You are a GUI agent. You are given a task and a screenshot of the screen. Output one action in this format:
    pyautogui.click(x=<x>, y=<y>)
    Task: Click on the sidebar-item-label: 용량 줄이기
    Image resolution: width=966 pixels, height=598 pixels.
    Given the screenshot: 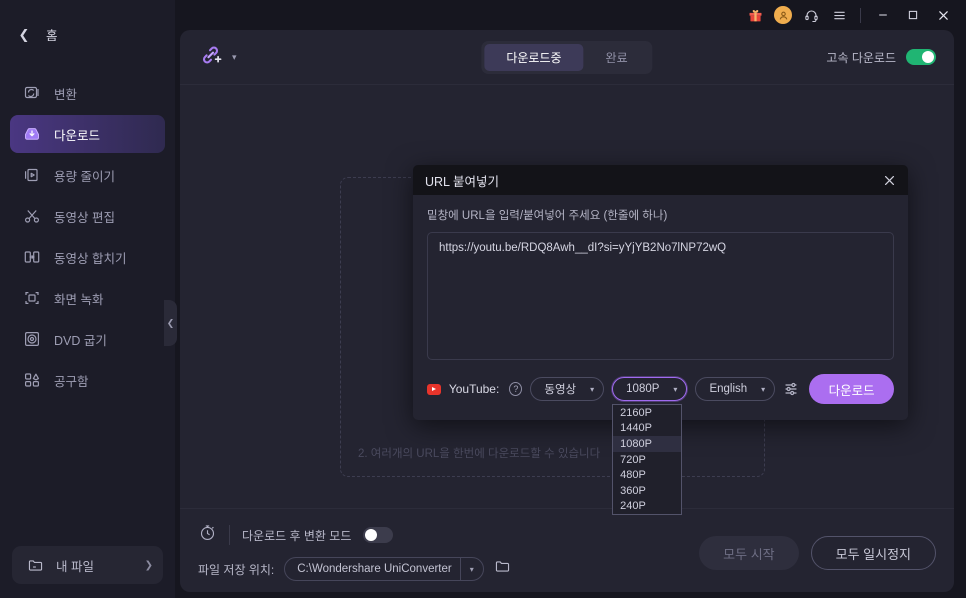 What is the action you would take?
    pyautogui.click(x=84, y=176)
    